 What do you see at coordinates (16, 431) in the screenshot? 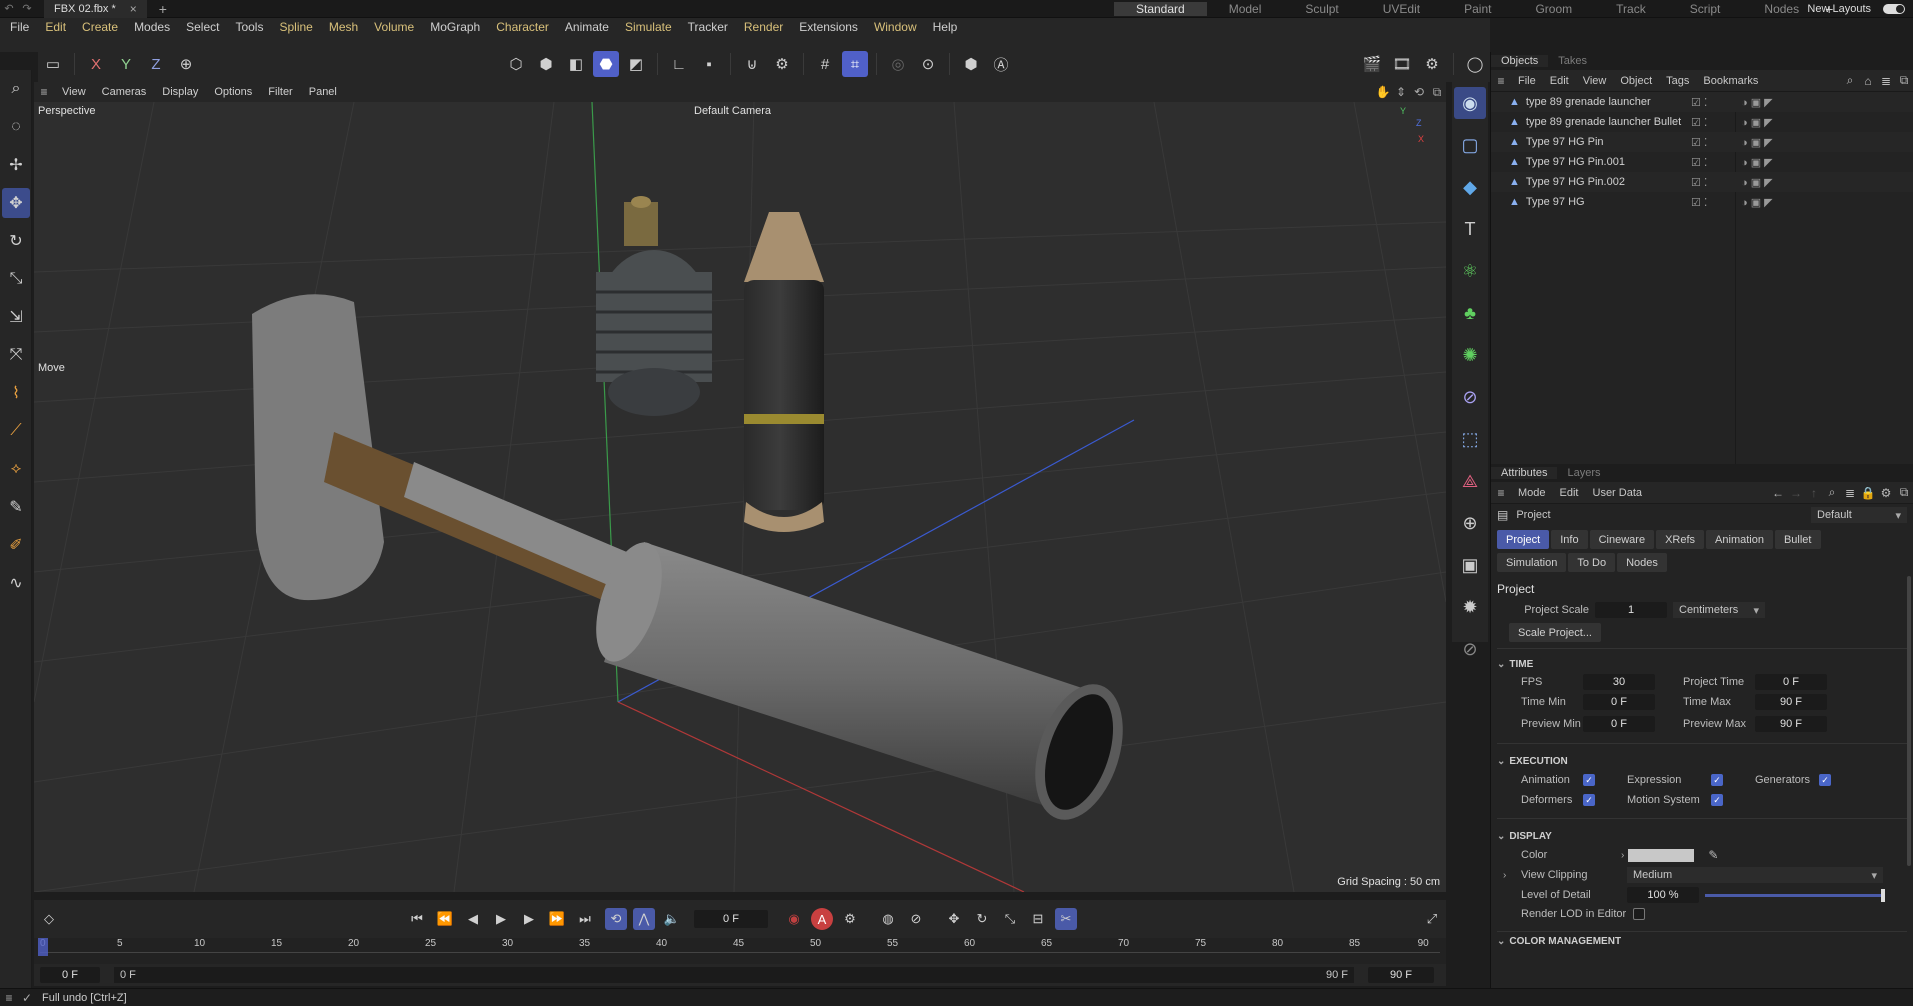
I see `bevel-icon: ⟋` at bounding box center [16, 431].